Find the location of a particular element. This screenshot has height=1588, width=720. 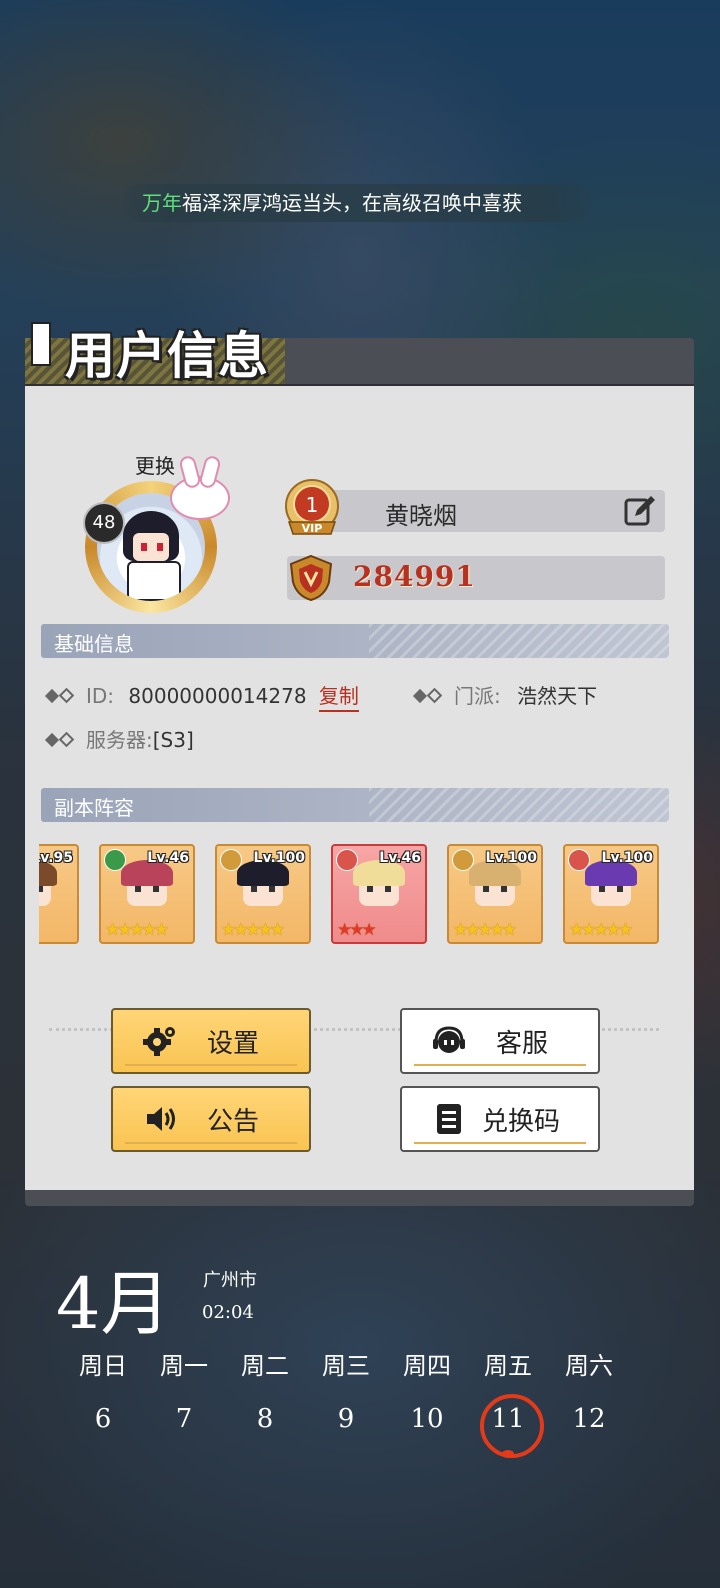

edit-name-icon is located at coordinates (640, 511).